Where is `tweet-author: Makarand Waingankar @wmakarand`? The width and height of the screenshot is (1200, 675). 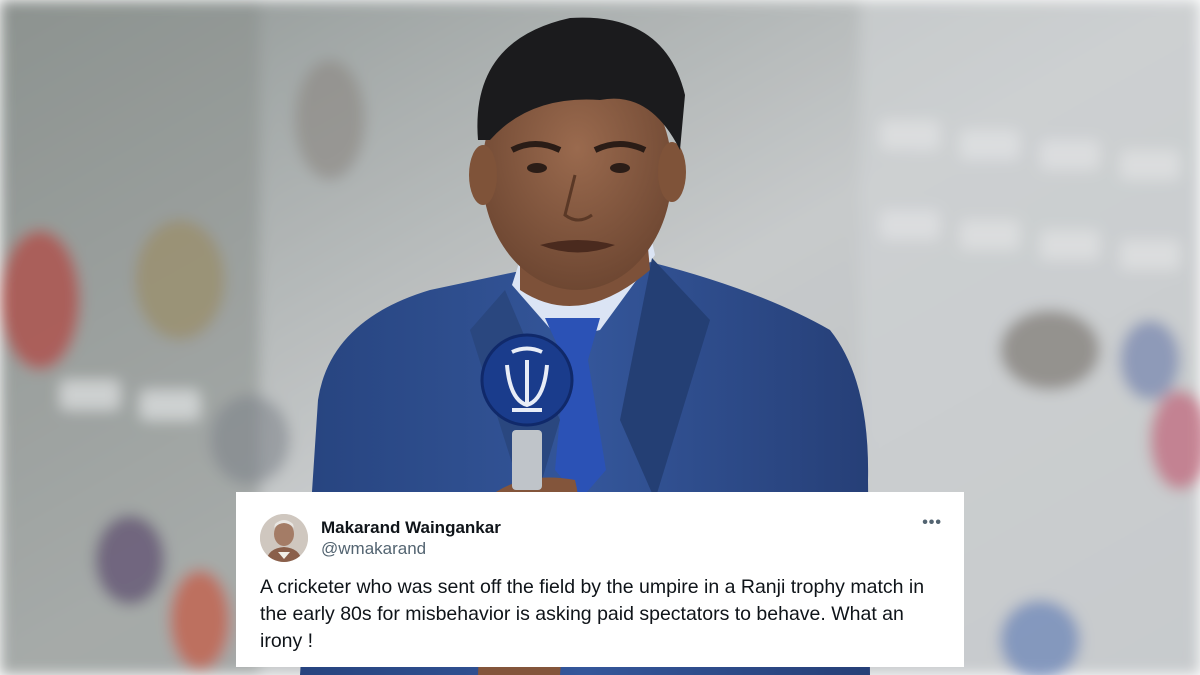 tweet-author: Makarand Waingankar @wmakarand is located at coordinates (411, 539).